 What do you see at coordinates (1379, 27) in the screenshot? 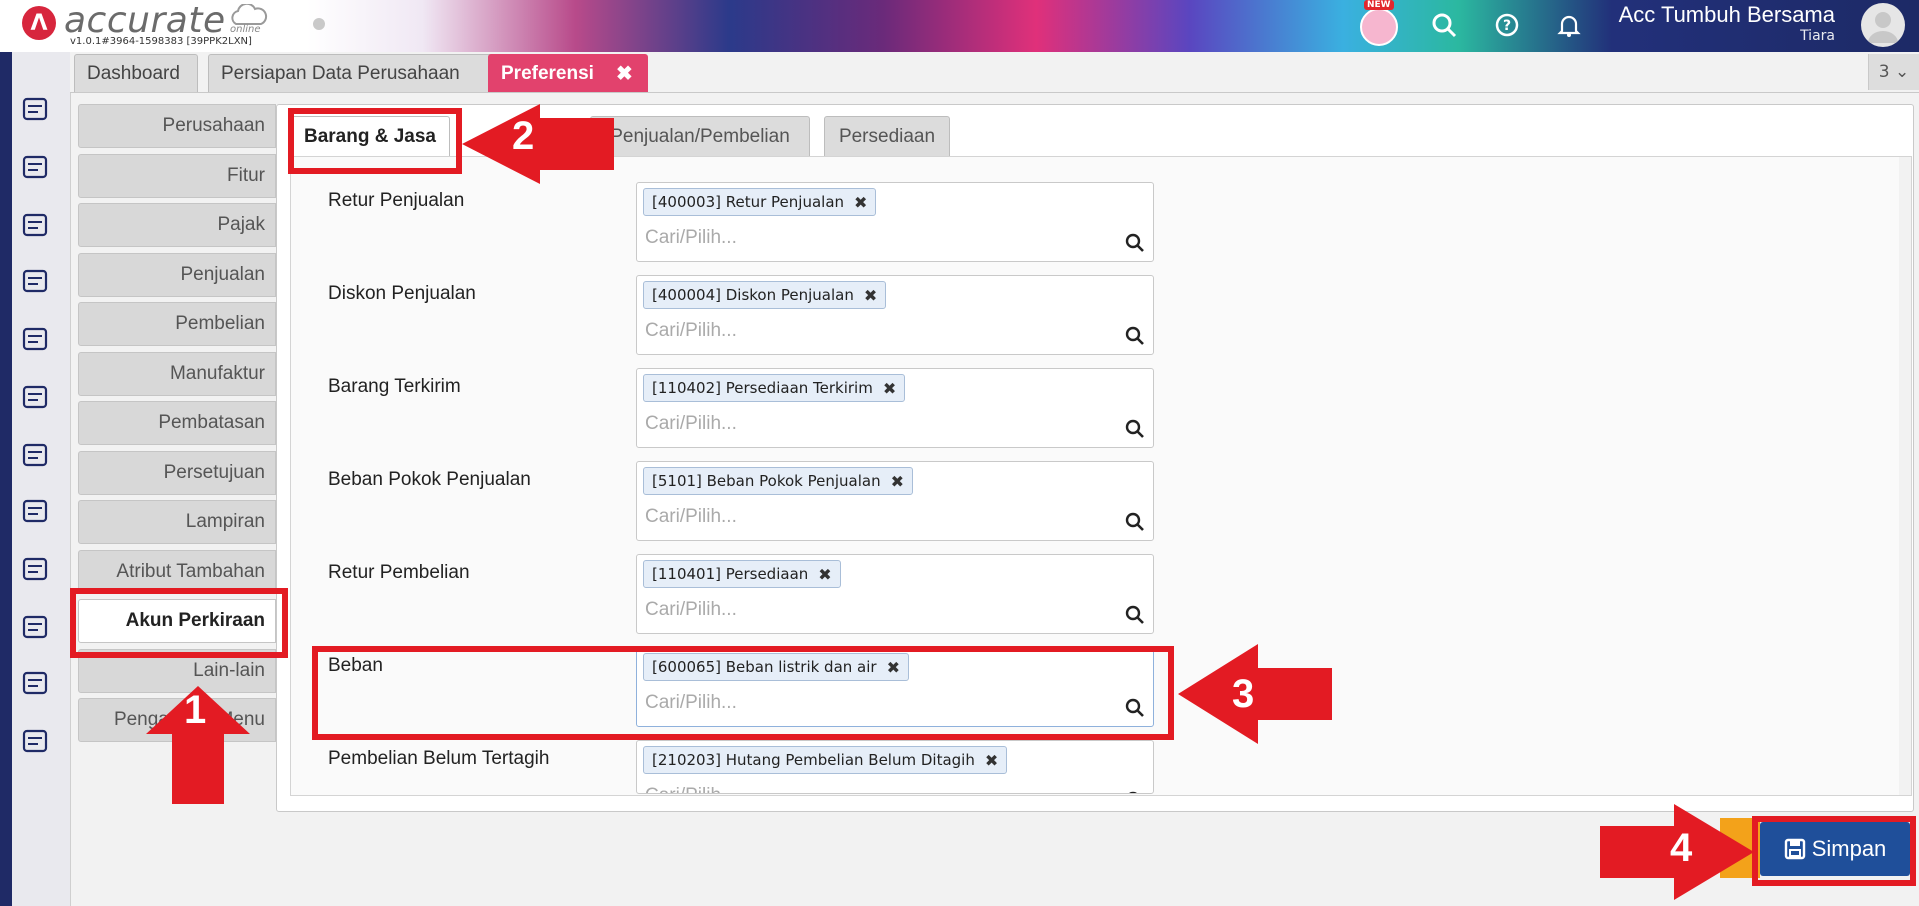
I see `mascot-icon` at bounding box center [1379, 27].